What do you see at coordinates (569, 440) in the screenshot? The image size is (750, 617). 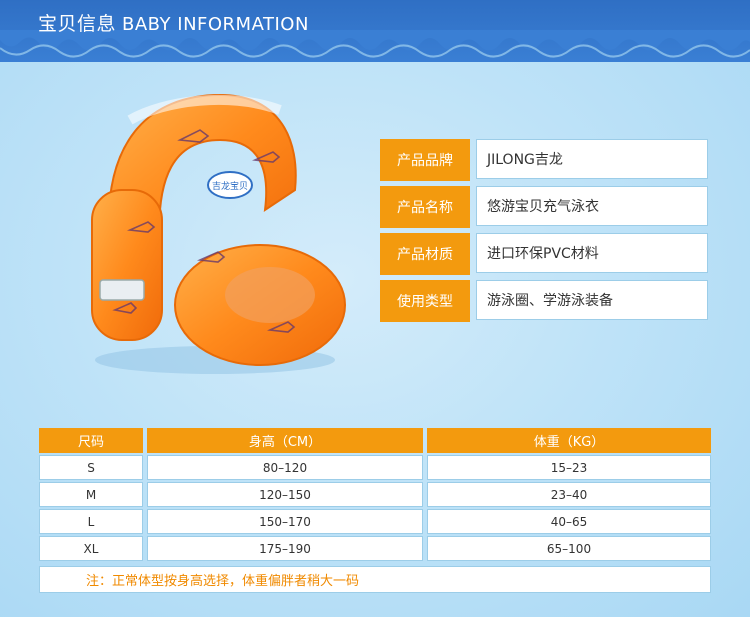 I see `header-weight: 体重（KG）` at bounding box center [569, 440].